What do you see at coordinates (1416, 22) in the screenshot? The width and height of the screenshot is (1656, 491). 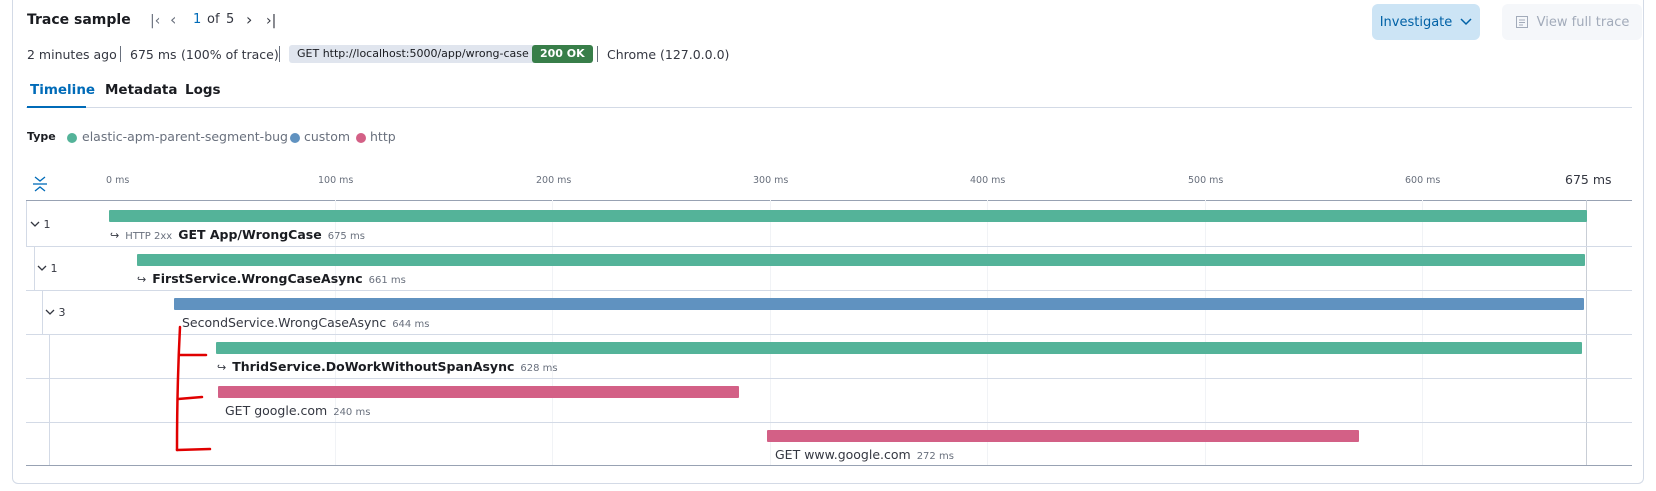 I see `investigate-label: Investigate` at bounding box center [1416, 22].